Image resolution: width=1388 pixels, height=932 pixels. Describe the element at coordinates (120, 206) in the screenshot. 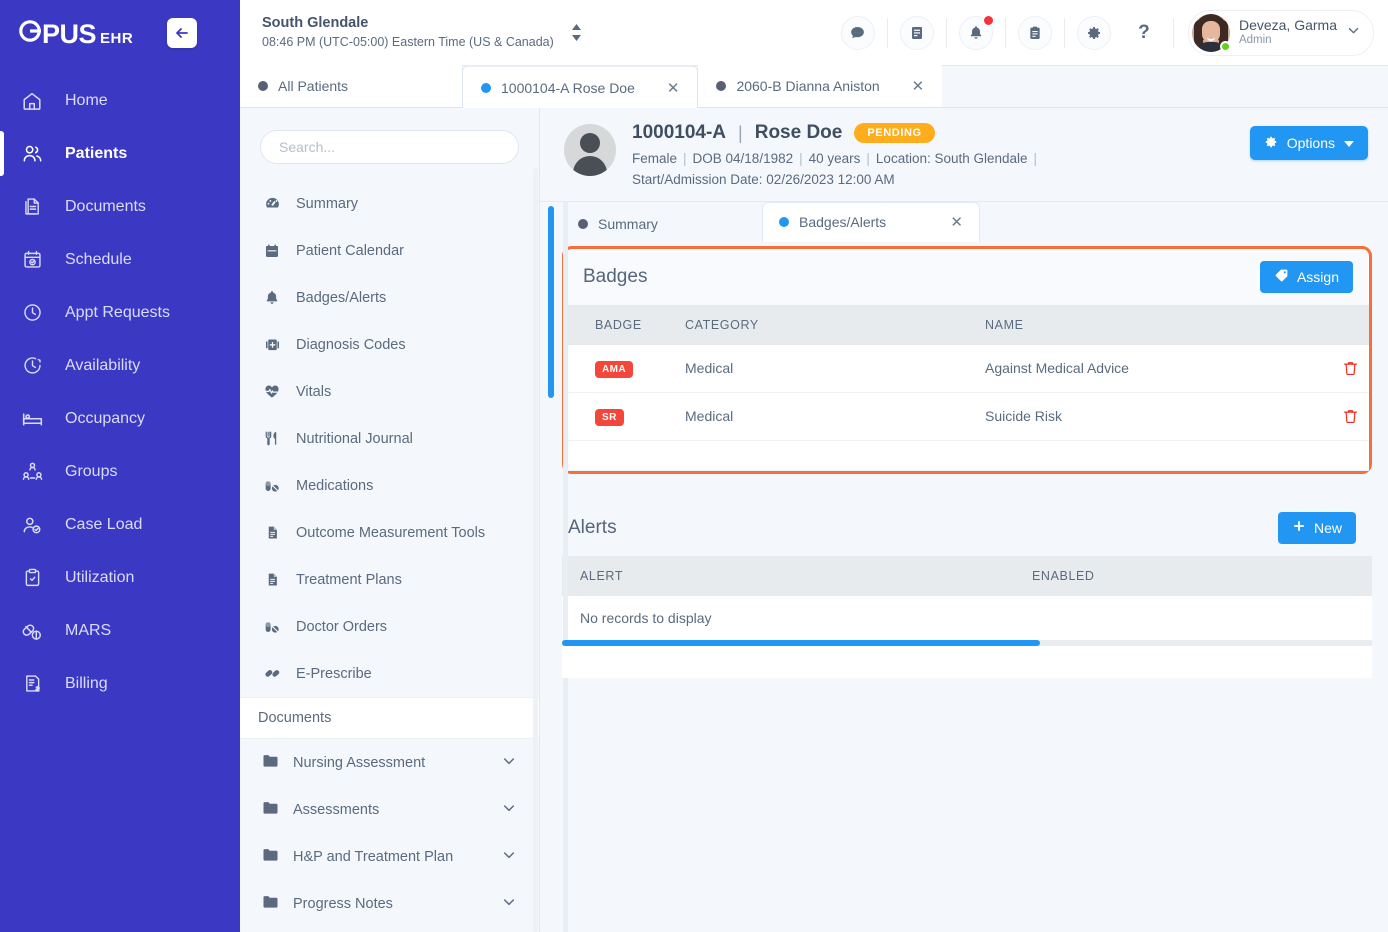

I see `sidebar-item-documents: Documents` at that location.